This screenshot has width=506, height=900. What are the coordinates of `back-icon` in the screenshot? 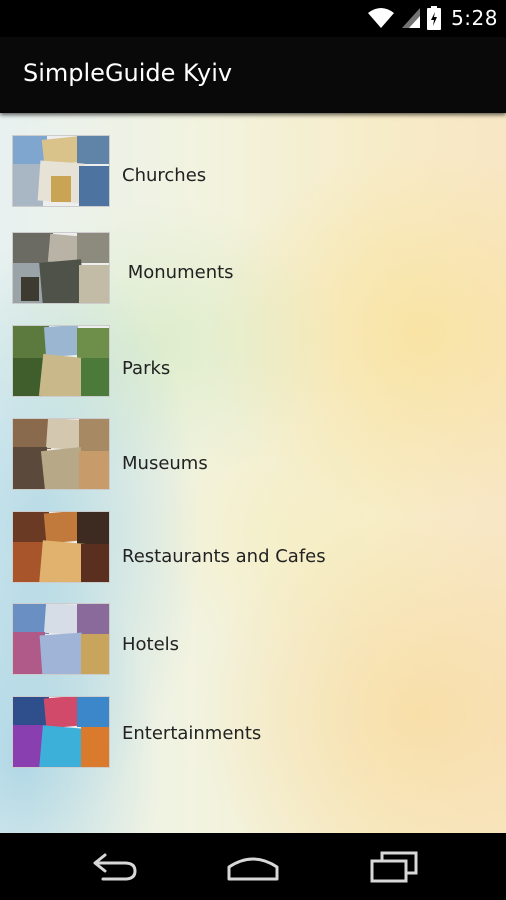 It's located at (113, 867).